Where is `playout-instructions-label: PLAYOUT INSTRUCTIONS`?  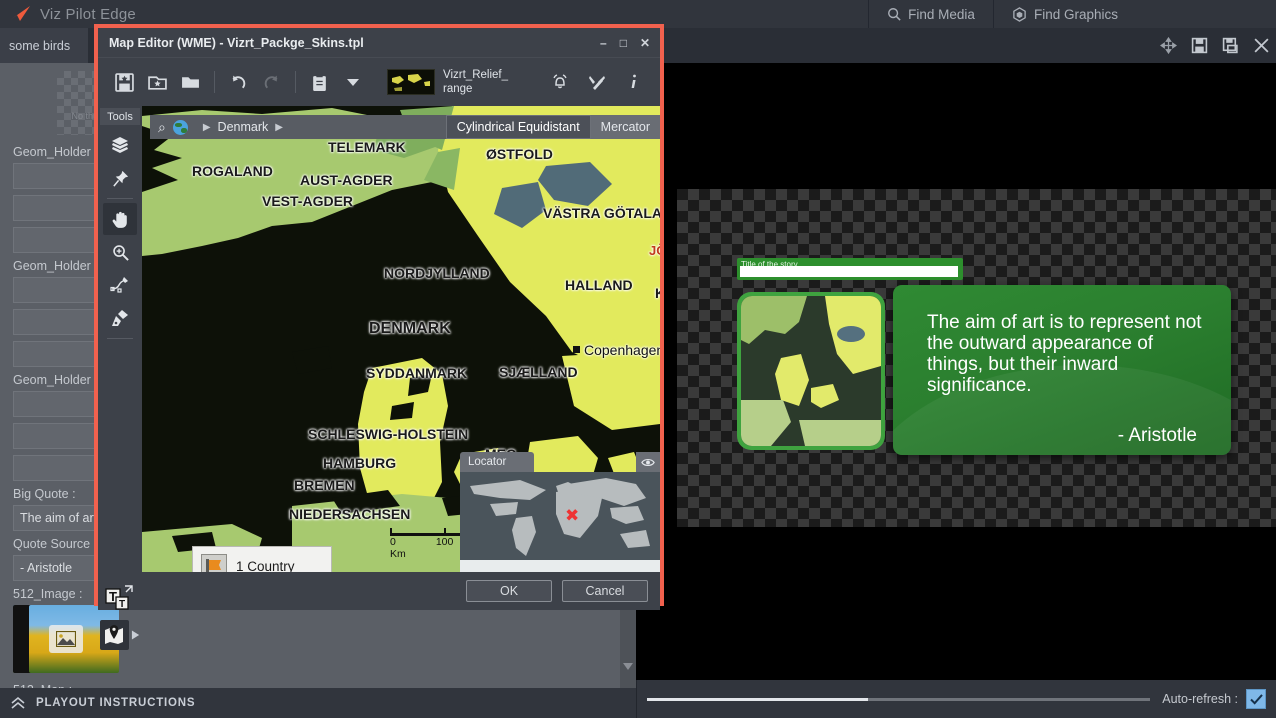
playout-instructions-label: PLAYOUT INSTRUCTIONS is located at coordinates (116, 703).